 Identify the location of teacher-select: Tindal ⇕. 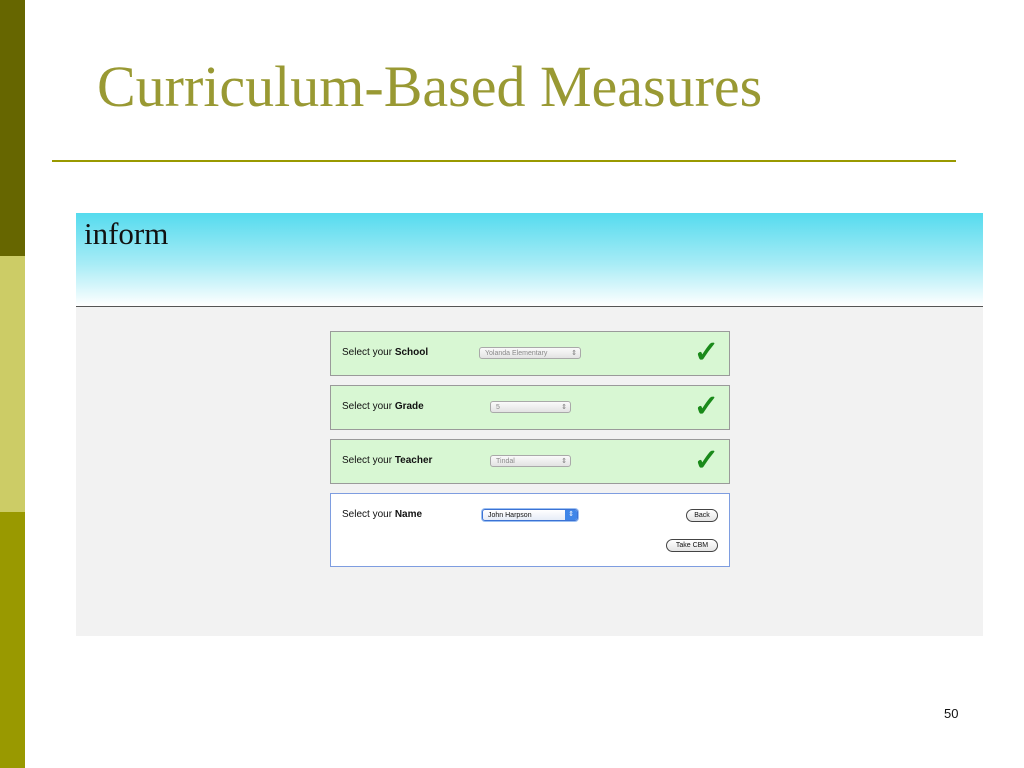
(530, 461).